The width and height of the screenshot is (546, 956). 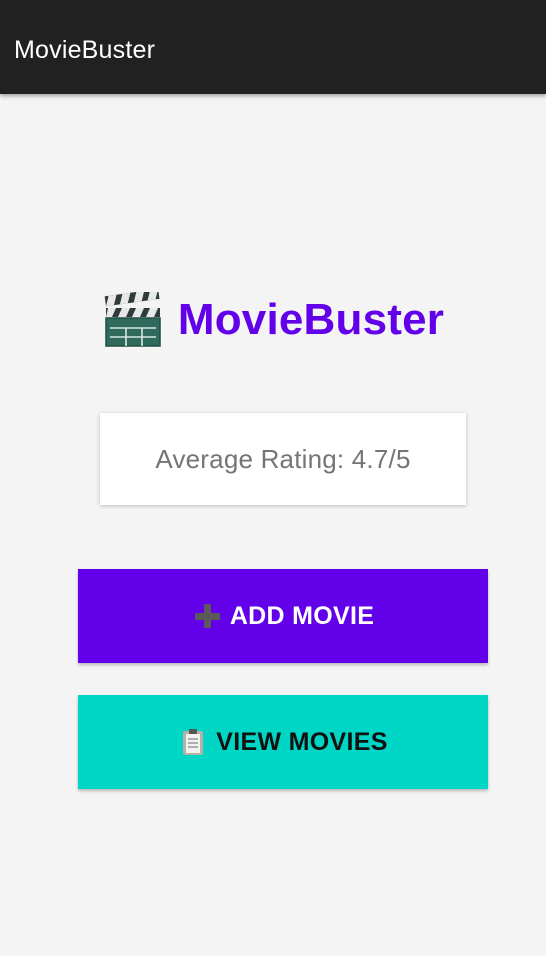 I want to click on add-movie-button: ADD MOVIE, so click(x=283, y=616).